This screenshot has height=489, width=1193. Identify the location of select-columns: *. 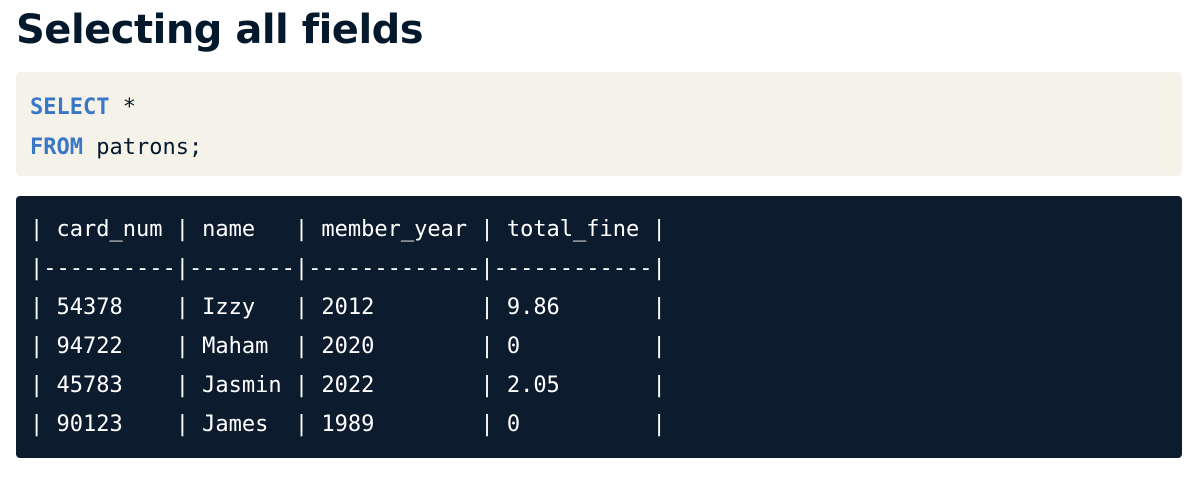
(122, 107).